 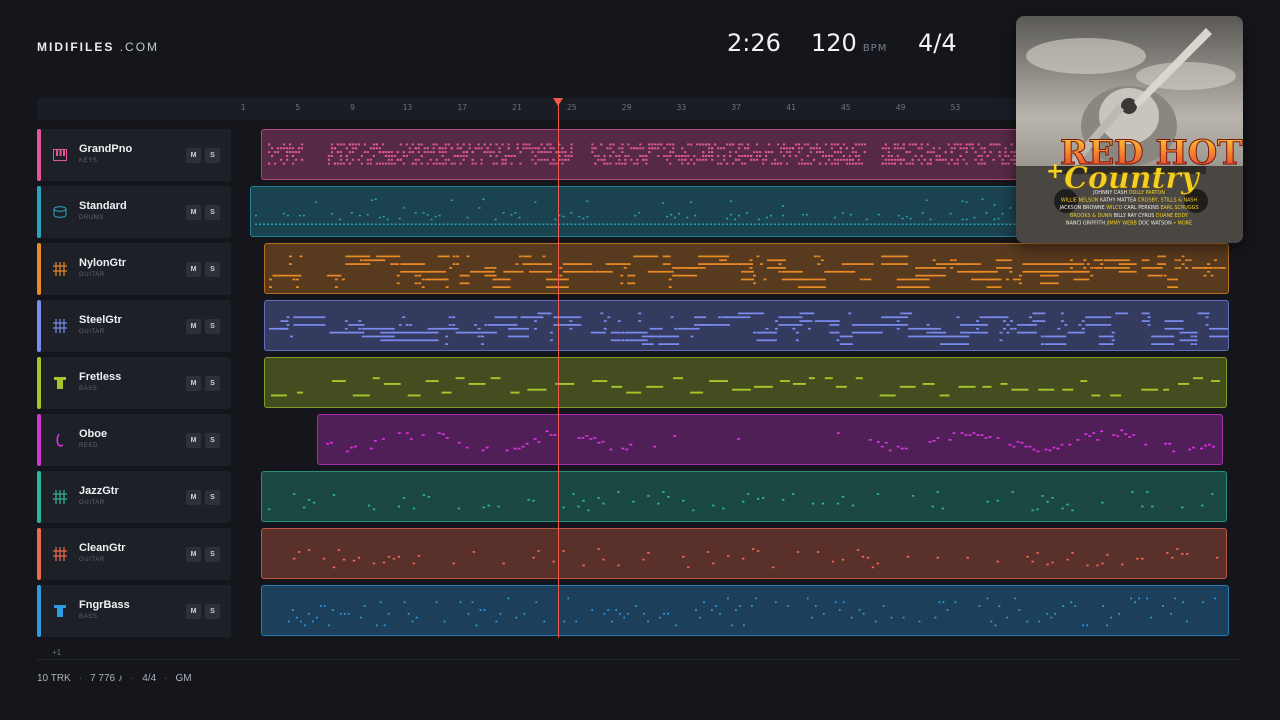 What do you see at coordinates (134, 155) in the screenshot?
I see `track-header-grandpno: GrandPno KEYS M S` at bounding box center [134, 155].